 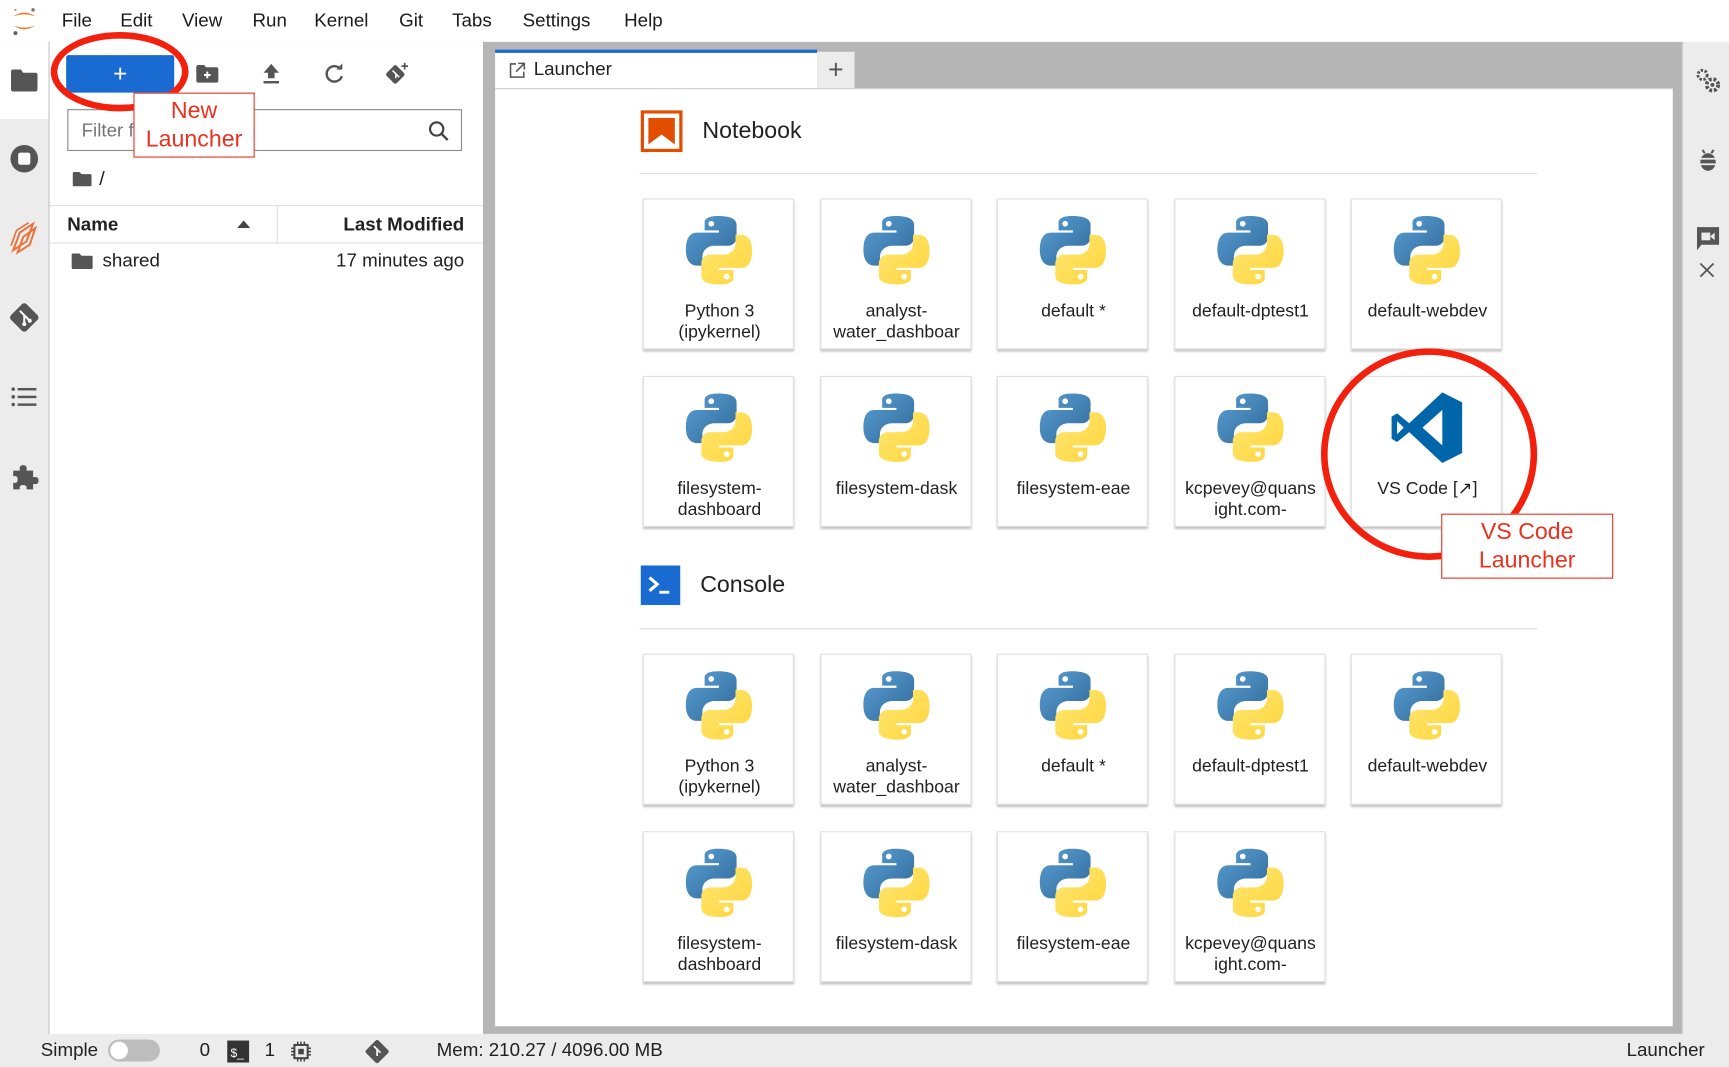 I want to click on sidebar-tab-dask, so click(x=24, y=237).